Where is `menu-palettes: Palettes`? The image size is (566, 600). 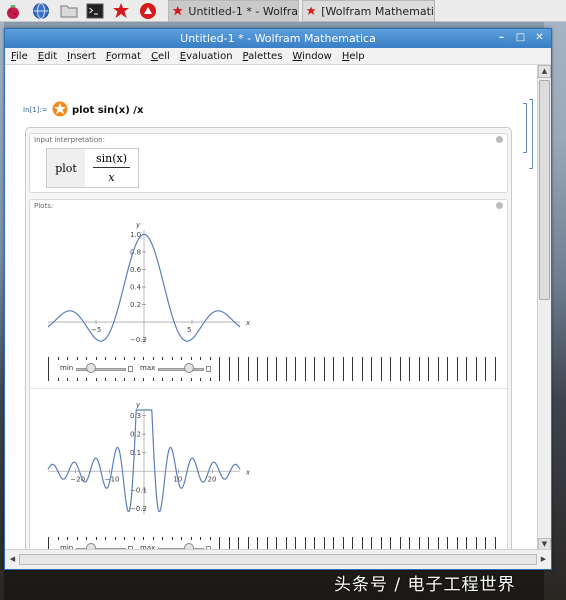 menu-palettes: Palettes is located at coordinates (263, 56).